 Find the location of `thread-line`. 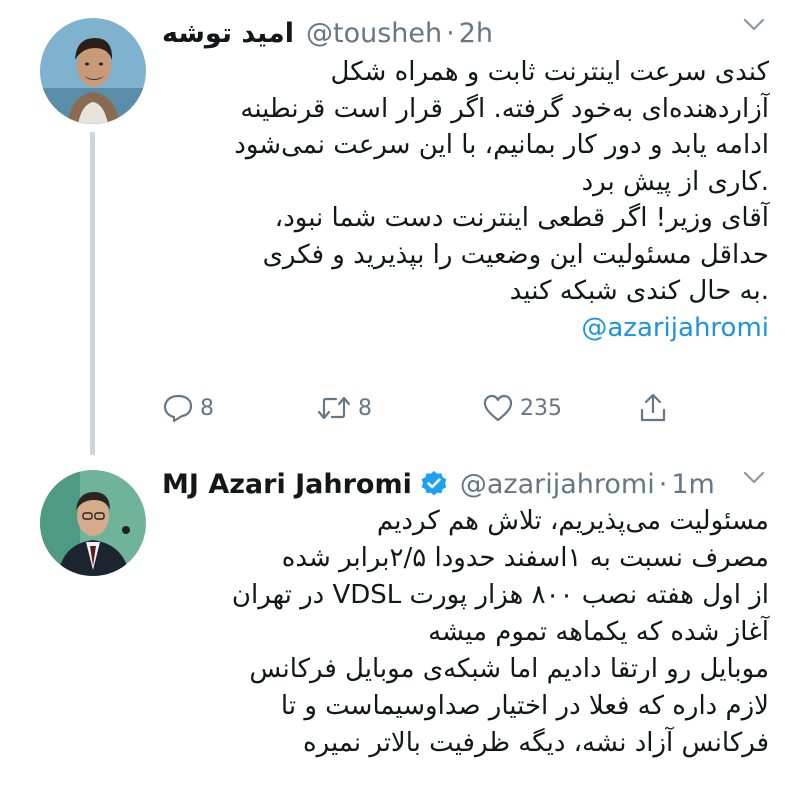

thread-line is located at coordinates (92, 293).